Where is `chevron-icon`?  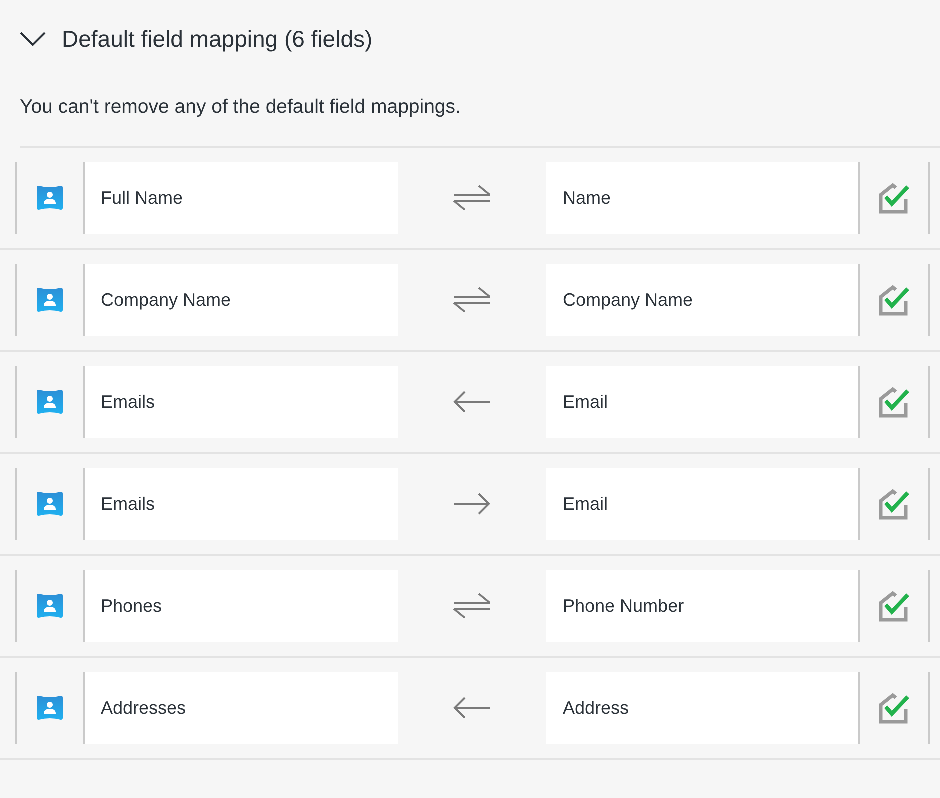
chevron-icon is located at coordinates (33, 39).